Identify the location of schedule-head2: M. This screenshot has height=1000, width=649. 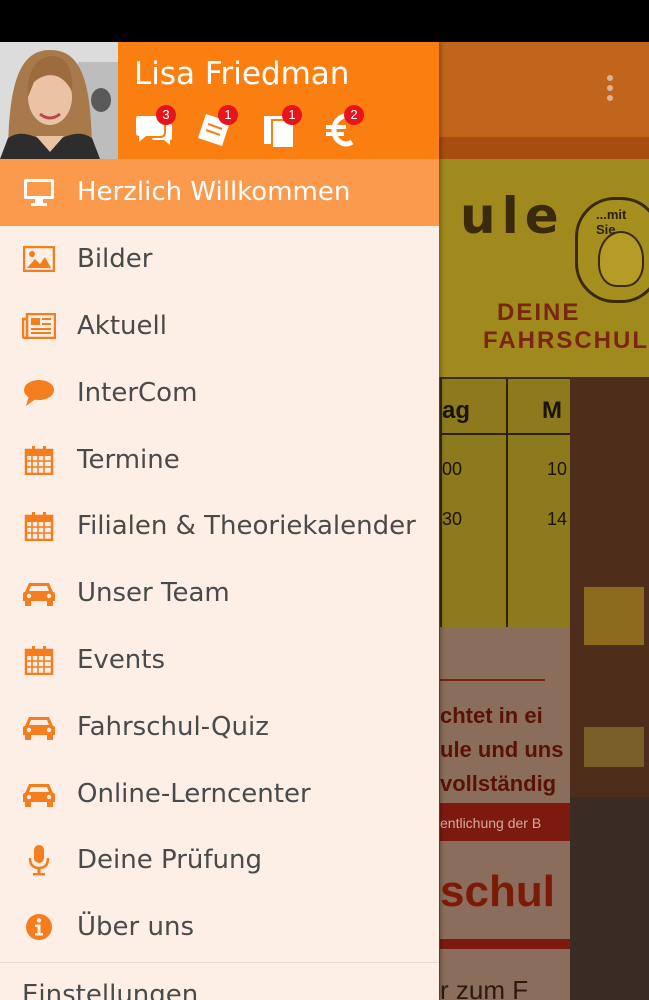
(552, 410).